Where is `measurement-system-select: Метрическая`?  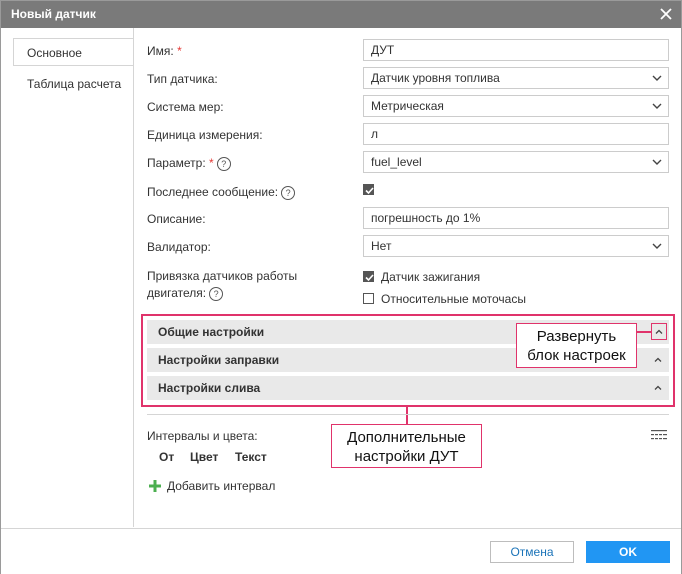
measurement-system-select: Метрическая is located at coordinates (516, 106).